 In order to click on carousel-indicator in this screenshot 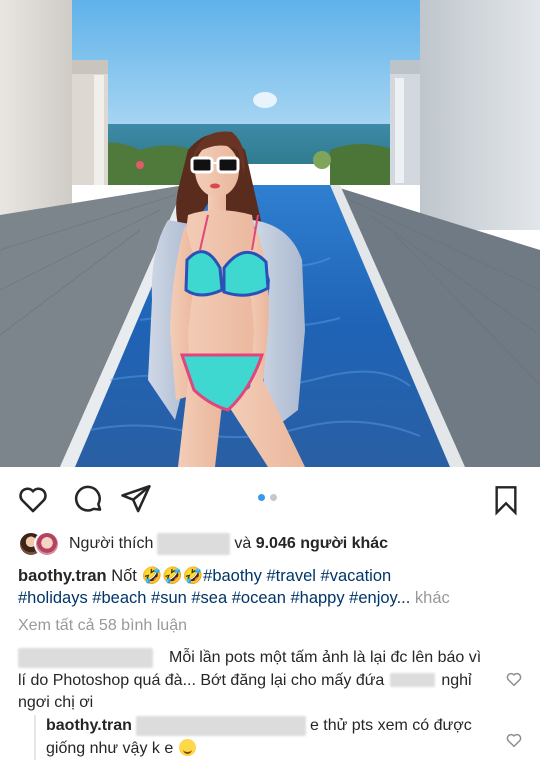, I will do `click(267, 497)`.